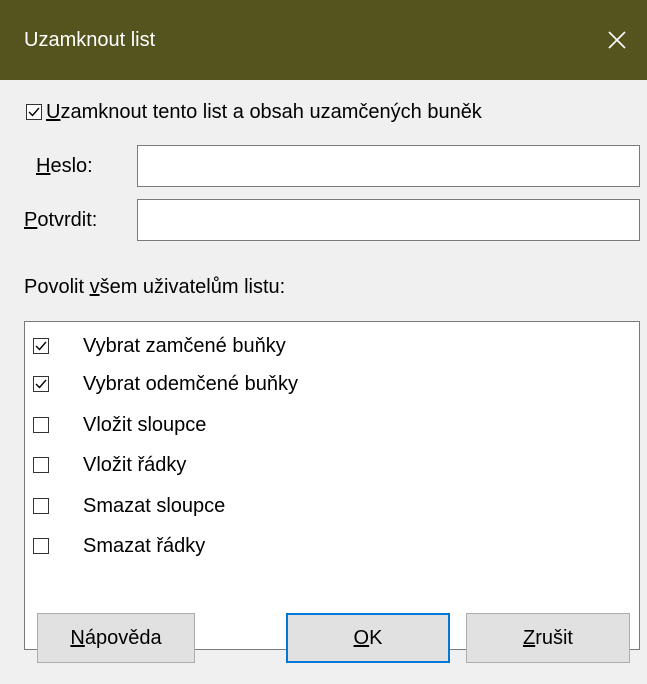  I want to click on permission-label: Smazat řádky, so click(144, 545).